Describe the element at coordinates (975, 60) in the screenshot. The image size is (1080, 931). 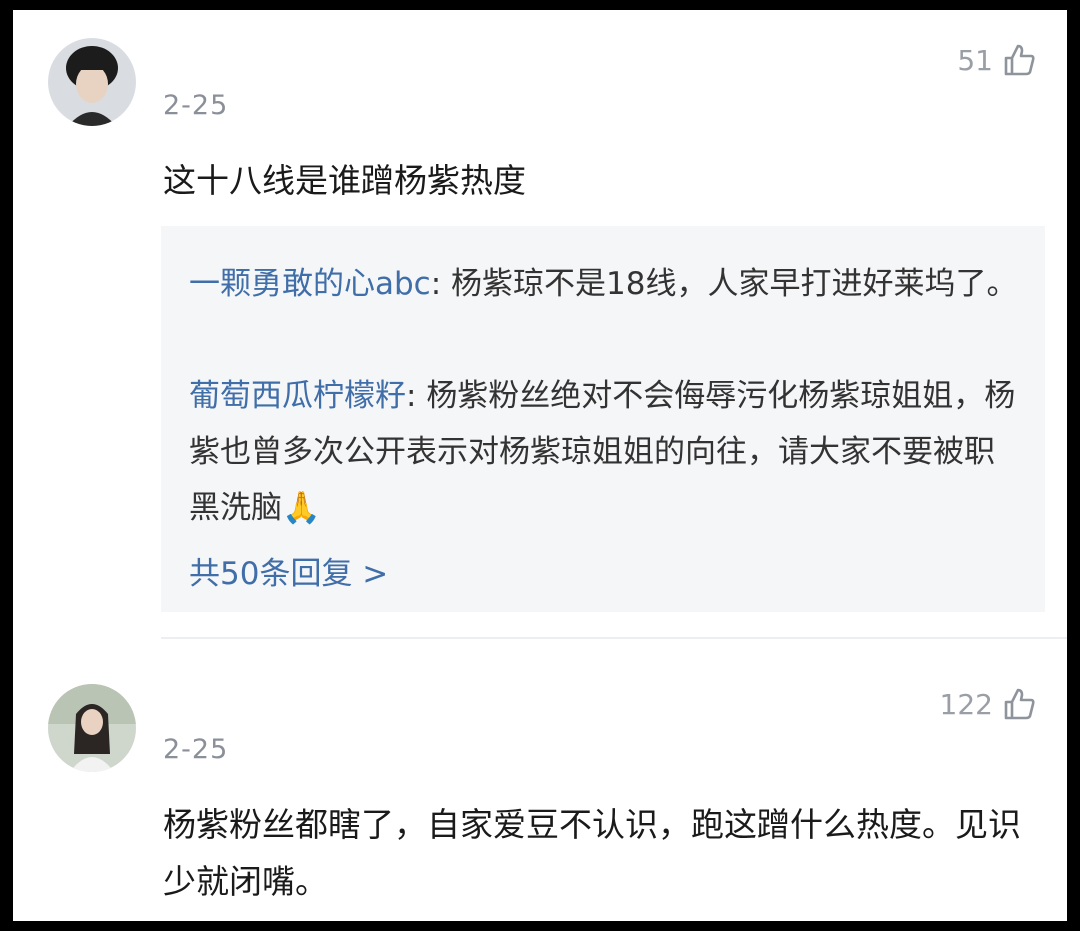
I see `like-count: 51` at that location.